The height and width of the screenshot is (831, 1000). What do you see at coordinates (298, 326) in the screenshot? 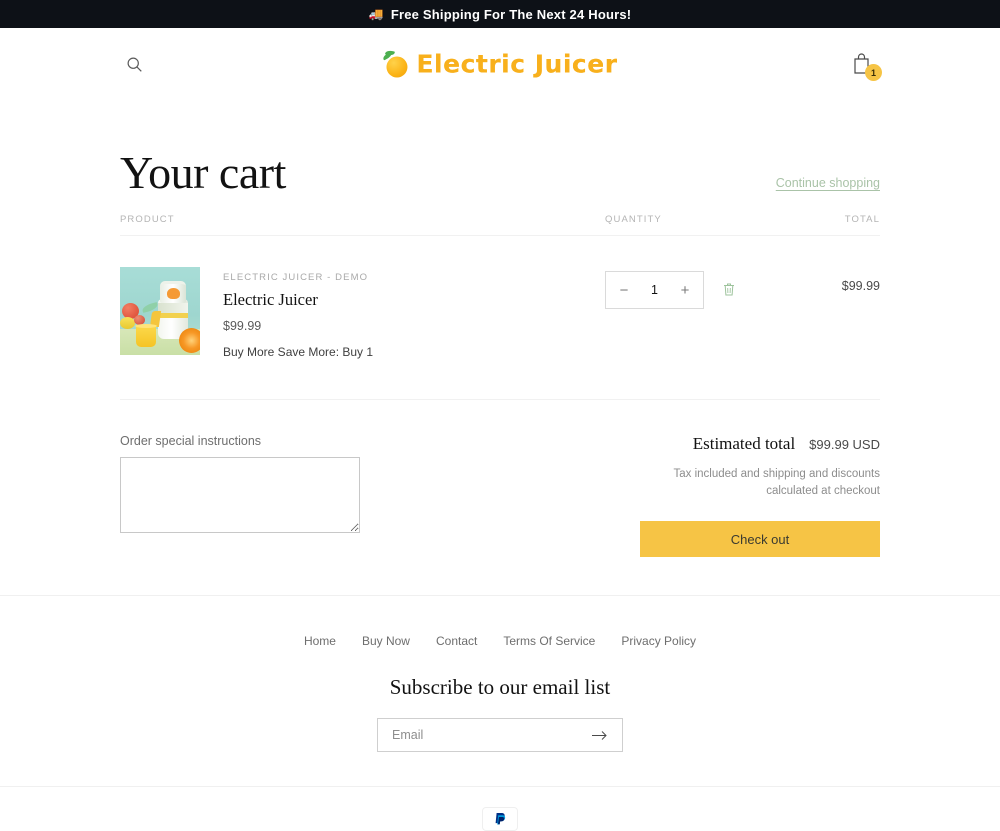
I see `product-price: $99.99` at bounding box center [298, 326].